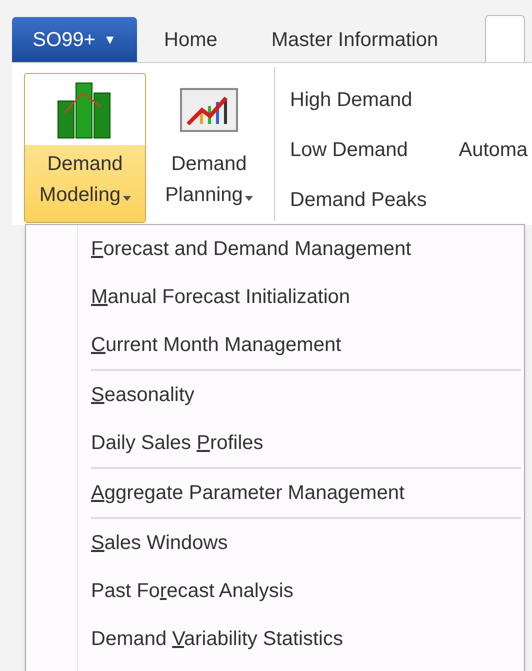  I want to click on menu-item: Demand Variability Statistics, so click(306, 639).